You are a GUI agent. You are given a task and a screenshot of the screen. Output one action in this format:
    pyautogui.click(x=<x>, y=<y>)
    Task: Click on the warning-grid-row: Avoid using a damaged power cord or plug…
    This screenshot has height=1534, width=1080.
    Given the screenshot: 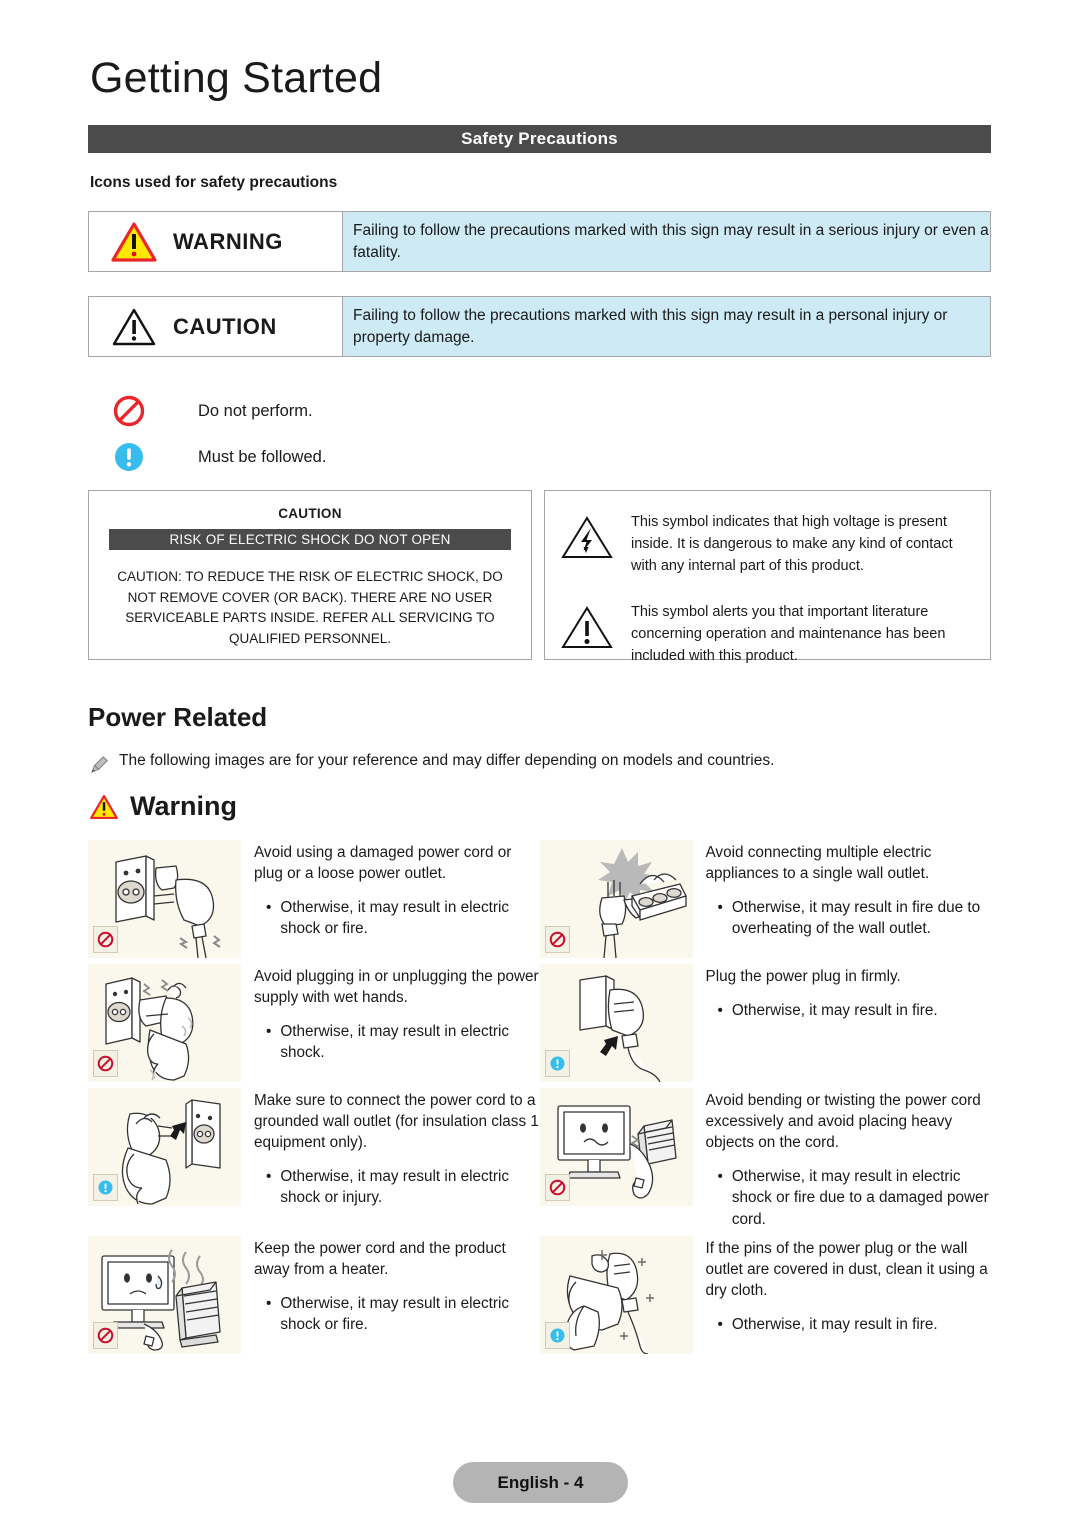 What is the action you would take?
    pyautogui.click(x=540, y=899)
    